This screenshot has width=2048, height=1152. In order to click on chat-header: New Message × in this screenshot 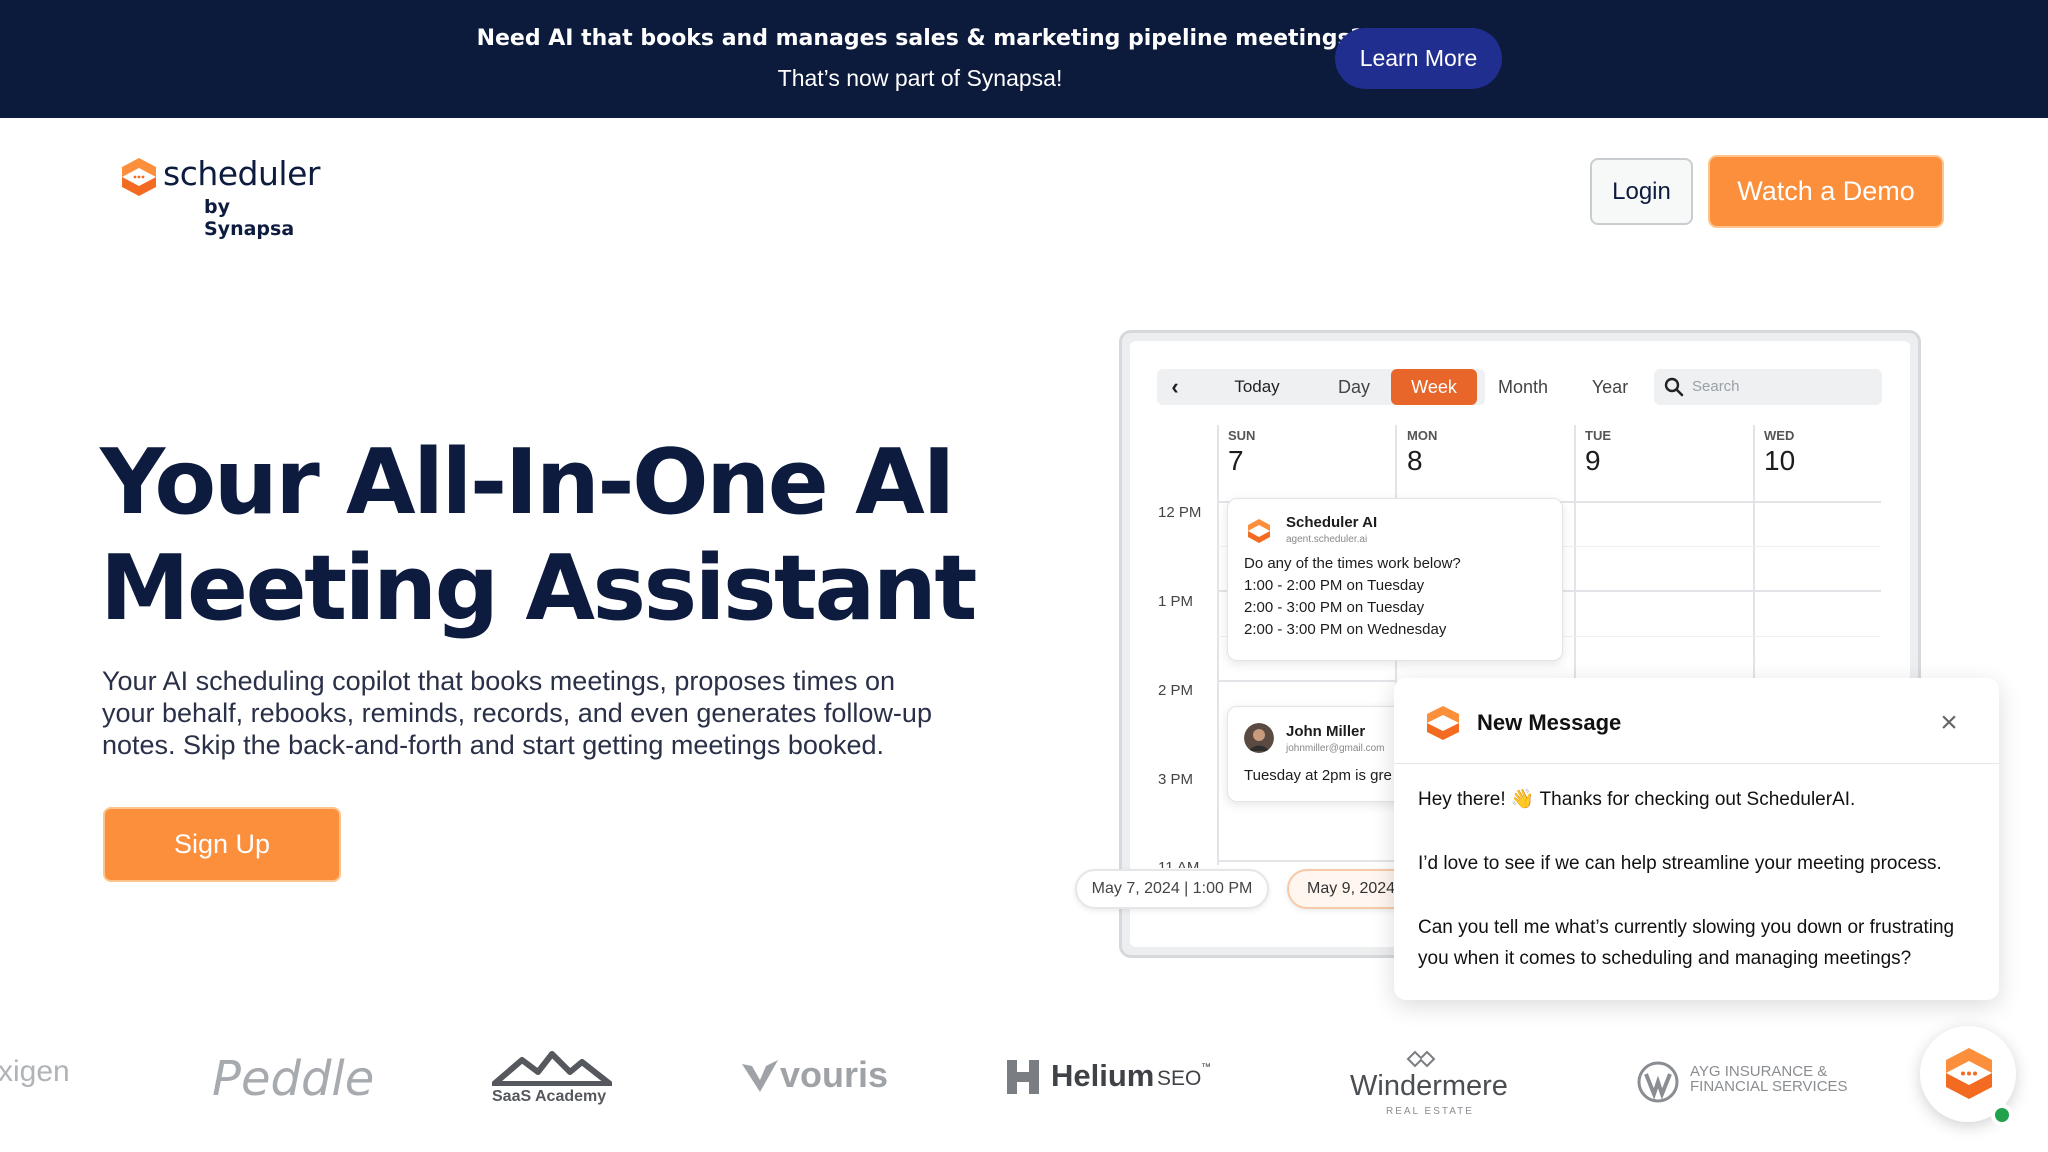, I will do `click(1696, 721)`.